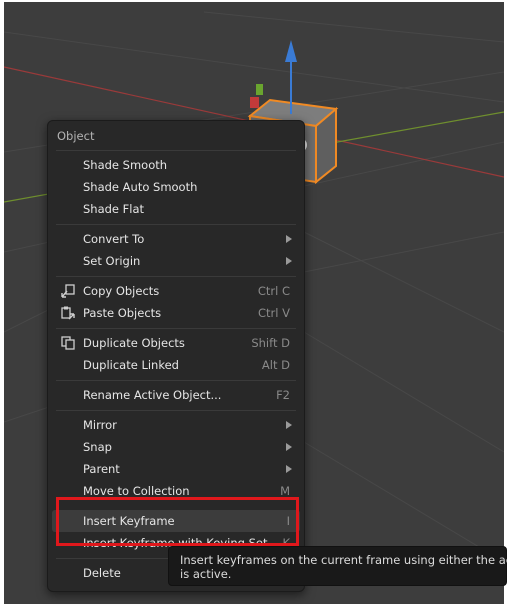  I want to click on menu-item-label: Copy Objects, so click(121, 291).